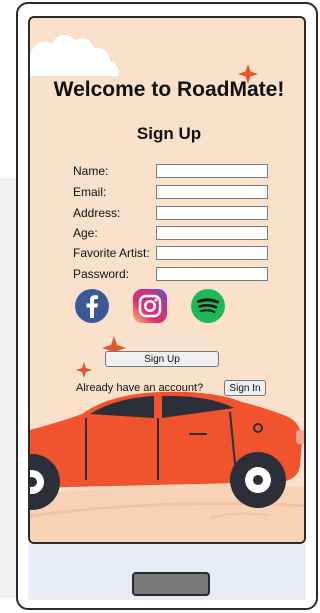  What do you see at coordinates (74, 55) in the screenshot?
I see `cloud-decoration` at bounding box center [74, 55].